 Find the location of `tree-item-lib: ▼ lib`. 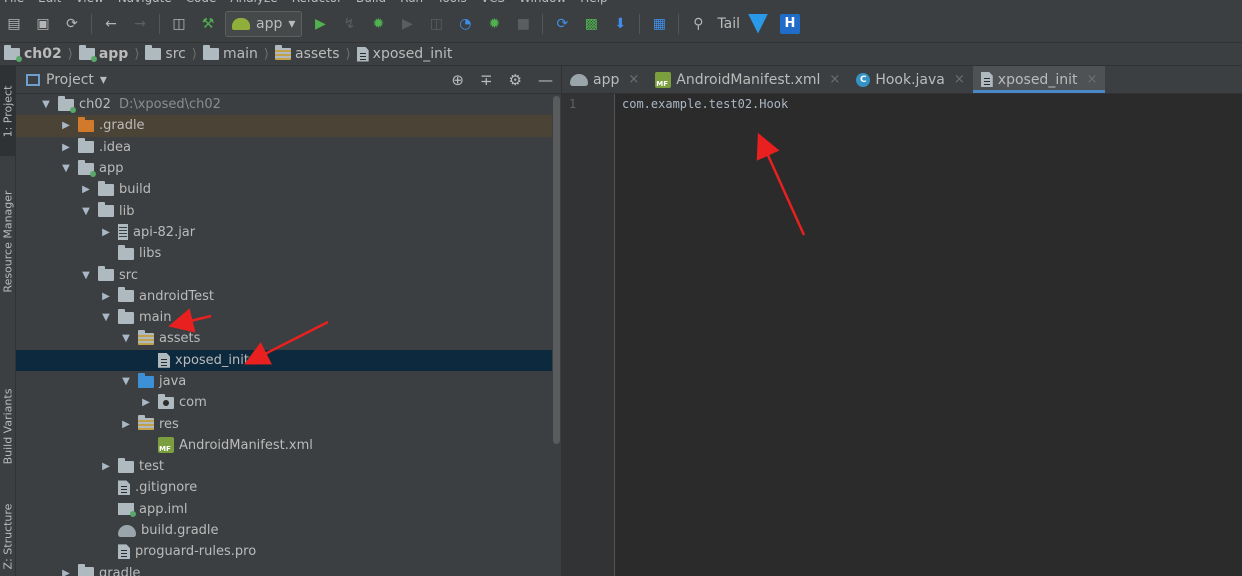

tree-item-lib: ▼ lib is located at coordinates (288, 210).